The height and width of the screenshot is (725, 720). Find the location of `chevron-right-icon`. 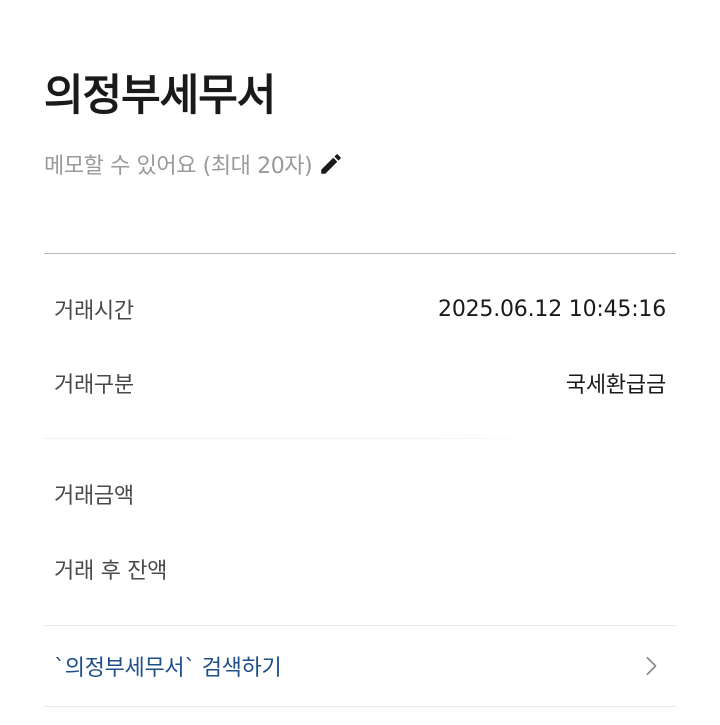

chevron-right-icon is located at coordinates (651, 666).